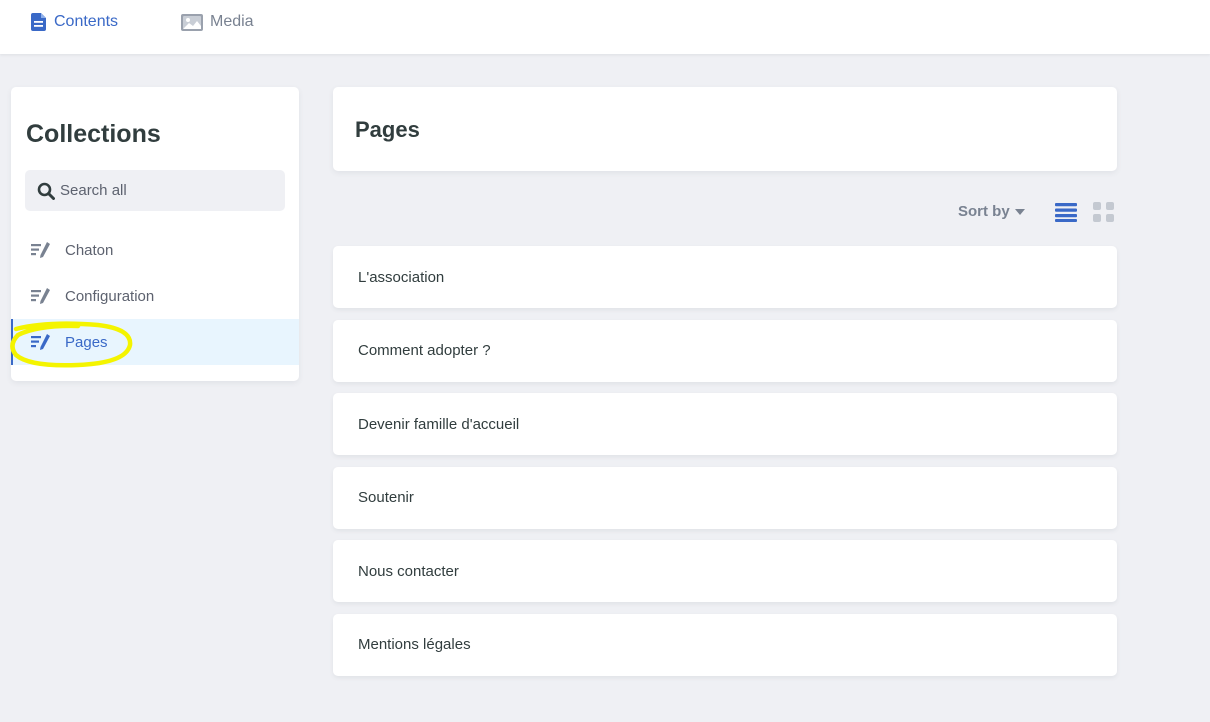 The width and height of the screenshot is (1210, 722). What do you see at coordinates (232, 21) in the screenshot?
I see `nav-media-label: Media` at bounding box center [232, 21].